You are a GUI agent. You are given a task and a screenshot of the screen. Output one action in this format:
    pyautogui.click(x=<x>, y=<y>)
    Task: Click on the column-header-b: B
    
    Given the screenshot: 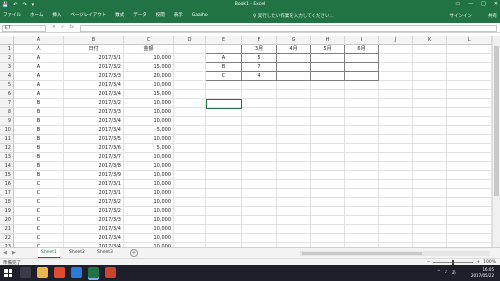 What is the action you would take?
    pyautogui.click(x=94, y=40)
    